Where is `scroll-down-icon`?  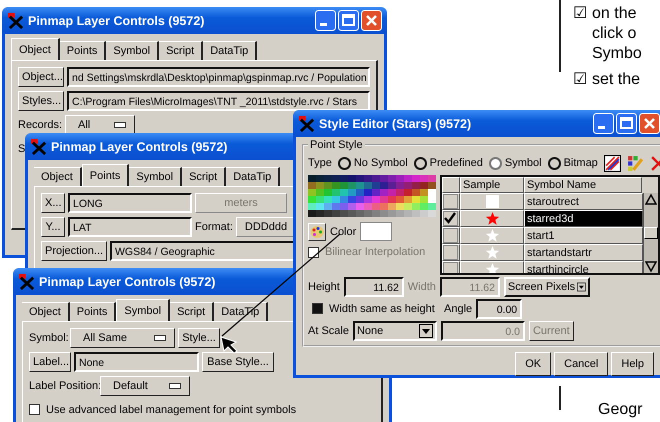
scroll-down-icon is located at coordinates (651, 267).